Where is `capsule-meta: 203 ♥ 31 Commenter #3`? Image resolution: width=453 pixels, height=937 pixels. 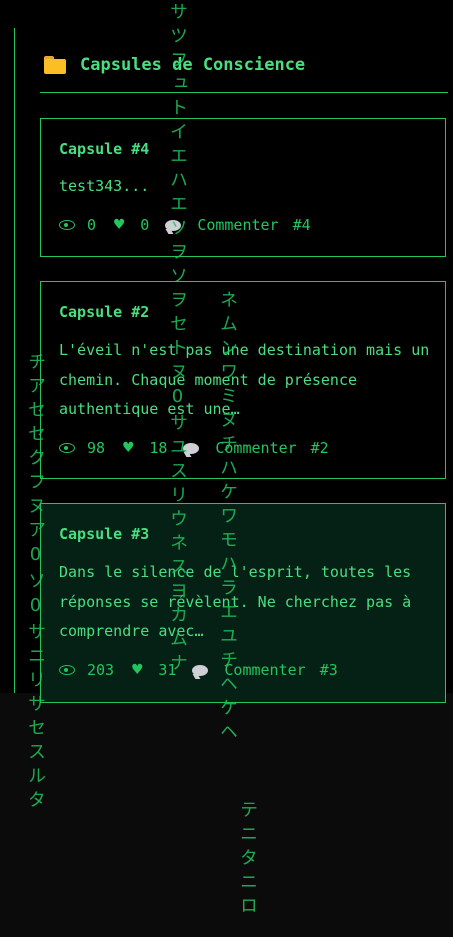
capsule-meta: 203 ♥ 31 Commenter #3 is located at coordinates (198, 670).